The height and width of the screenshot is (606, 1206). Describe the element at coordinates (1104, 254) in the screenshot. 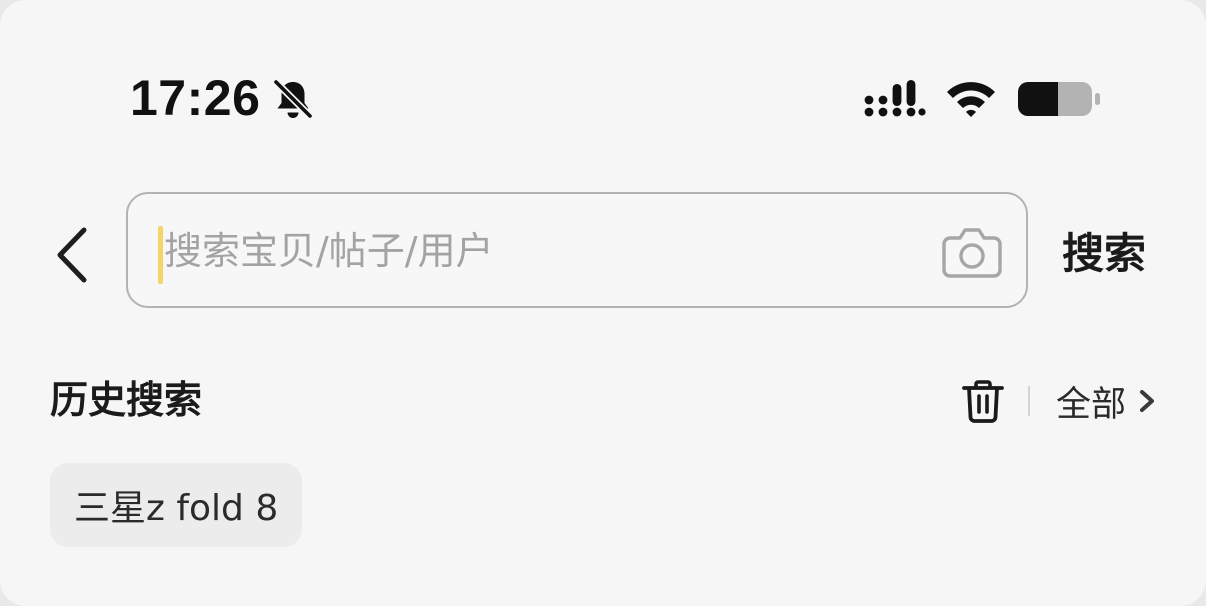

I see `search-button: 搜索` at that location.